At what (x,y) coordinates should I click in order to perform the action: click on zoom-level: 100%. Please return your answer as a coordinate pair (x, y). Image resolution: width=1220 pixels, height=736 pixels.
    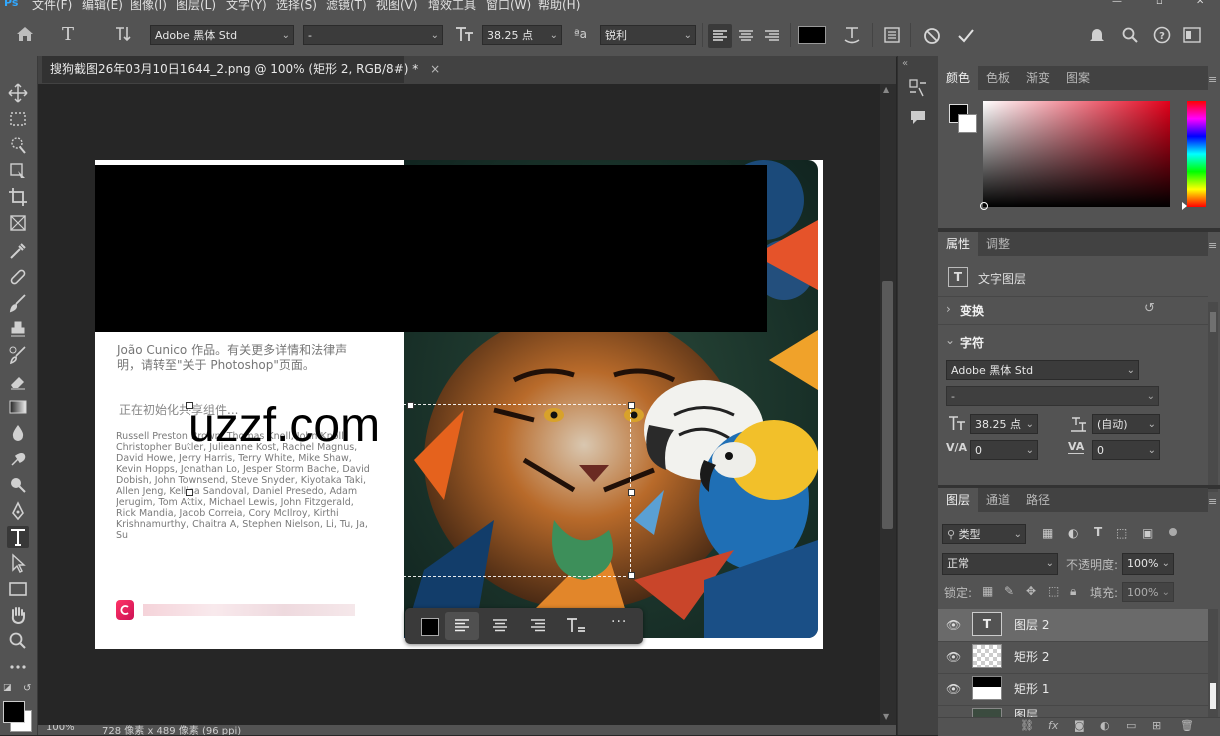
    Looking at the image, I should click on (60, 729).